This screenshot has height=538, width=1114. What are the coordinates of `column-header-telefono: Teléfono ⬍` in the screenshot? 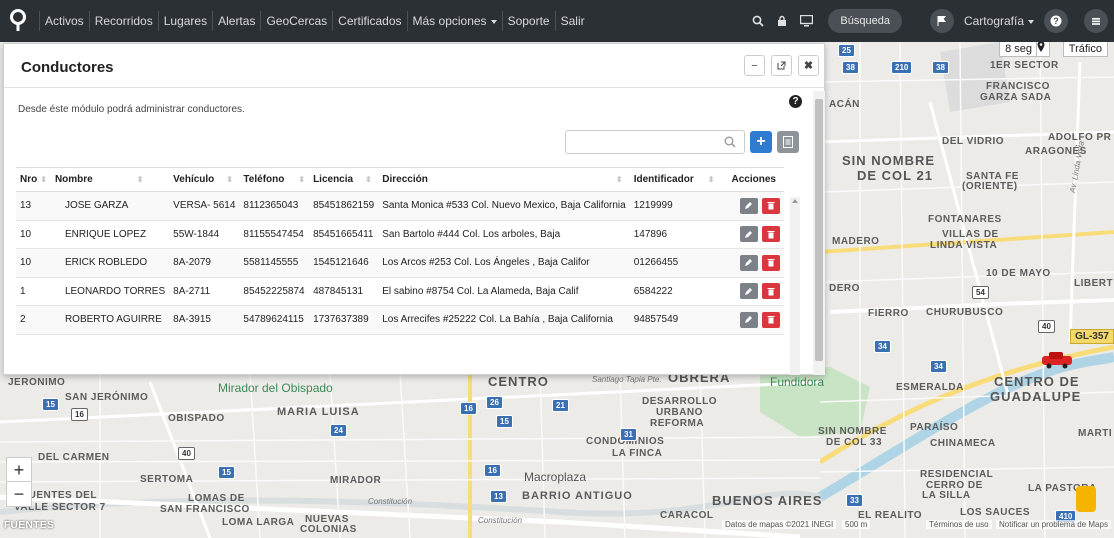 It's located at (274, 179).